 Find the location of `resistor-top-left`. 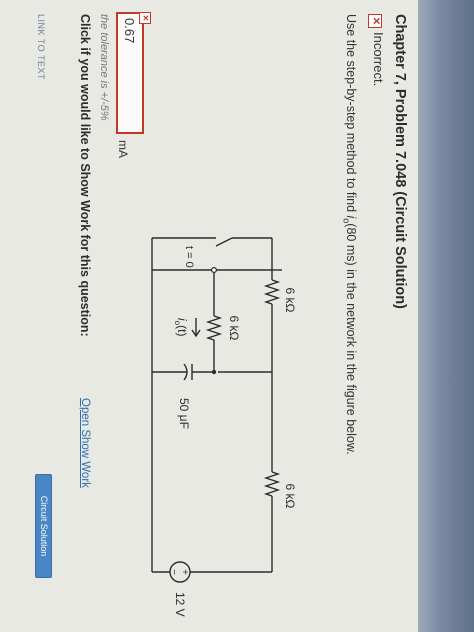

resistor-top-left is located at coordinates (272, 292).